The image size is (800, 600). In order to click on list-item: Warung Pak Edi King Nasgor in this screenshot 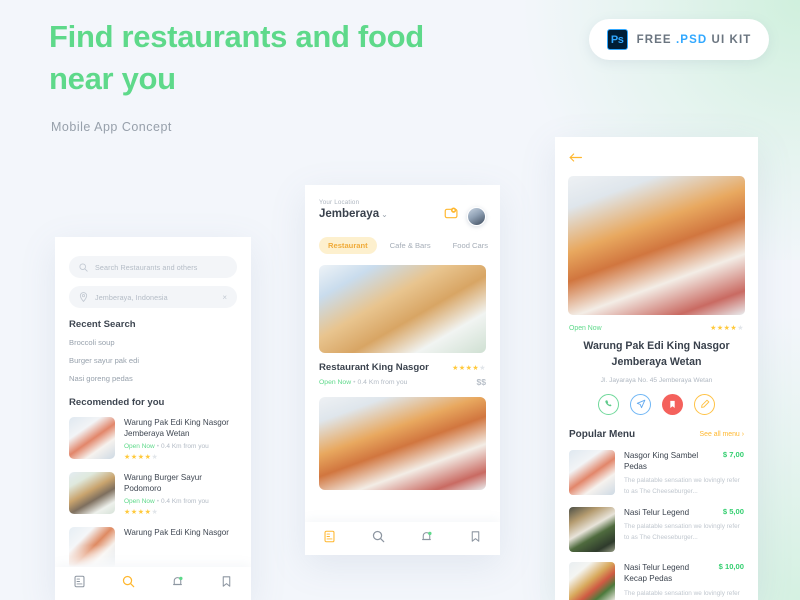, I will do `click(153, 547)`.